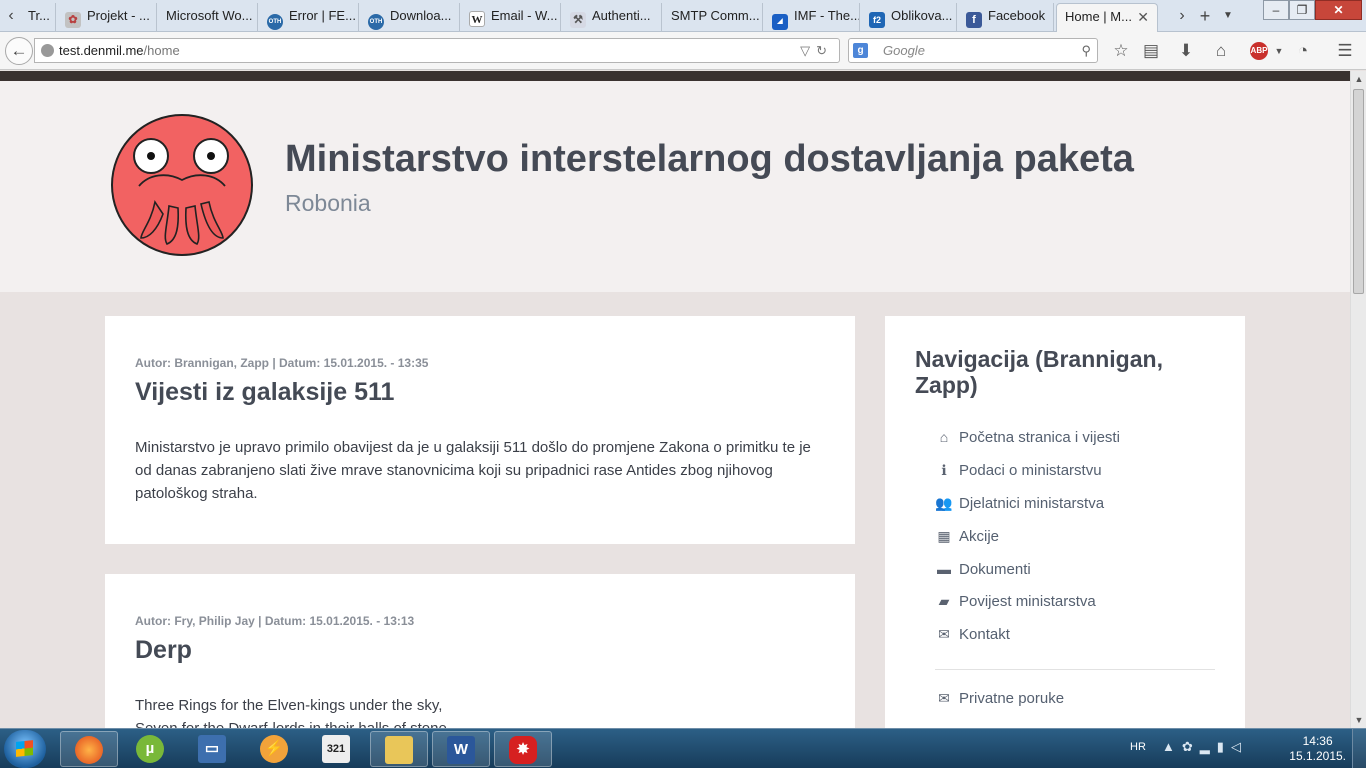 Image resolution: width=1366 pixels, height=768 pixels. What do you see at coordinates (376, 22) in the screenshot?
I see `oth-icon: OTH` at bounding box center [376, 22].